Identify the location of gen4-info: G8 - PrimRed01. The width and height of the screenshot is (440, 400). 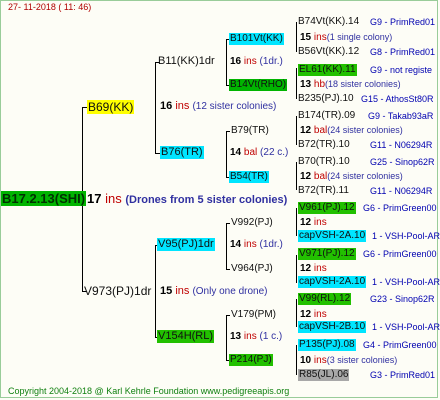
(403, 52).